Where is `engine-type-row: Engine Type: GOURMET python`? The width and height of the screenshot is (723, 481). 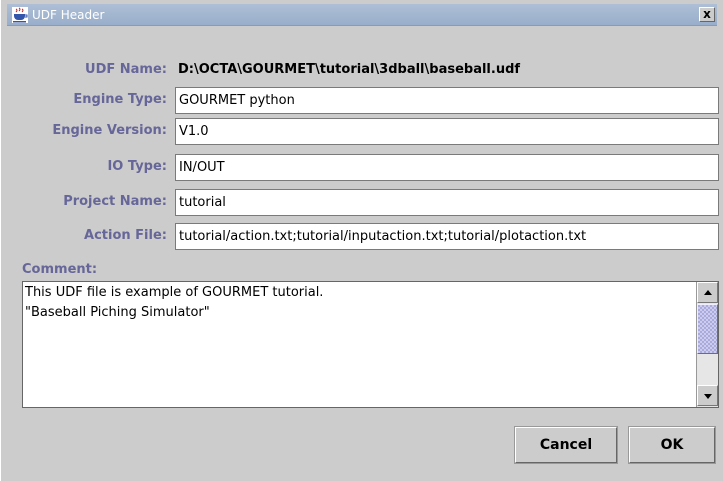
engine-type-row: Engine Type: GOURMET python is located at coordinates (363, 100).